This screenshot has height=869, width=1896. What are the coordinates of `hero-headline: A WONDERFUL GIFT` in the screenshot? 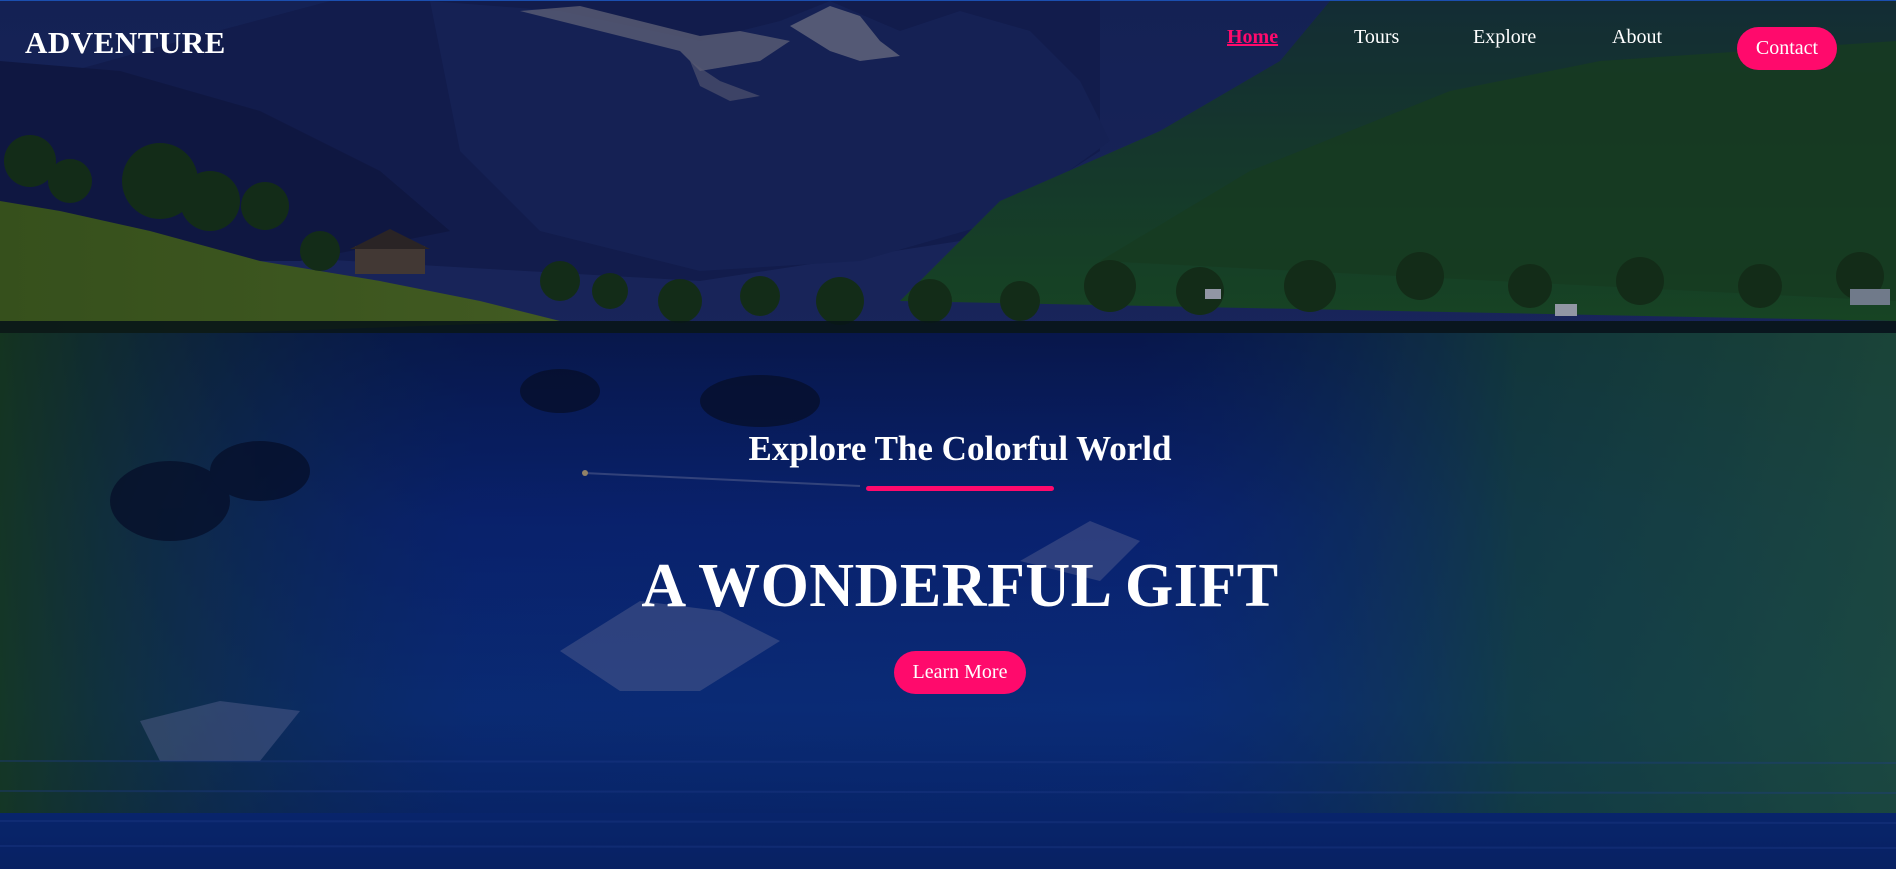 It's located at (960, 586).